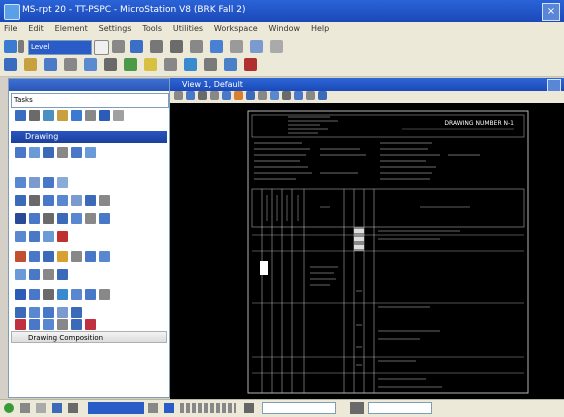  Describe the element at coordinates (190, 95) in the screenshot. I see `update-view-icon` at that location.